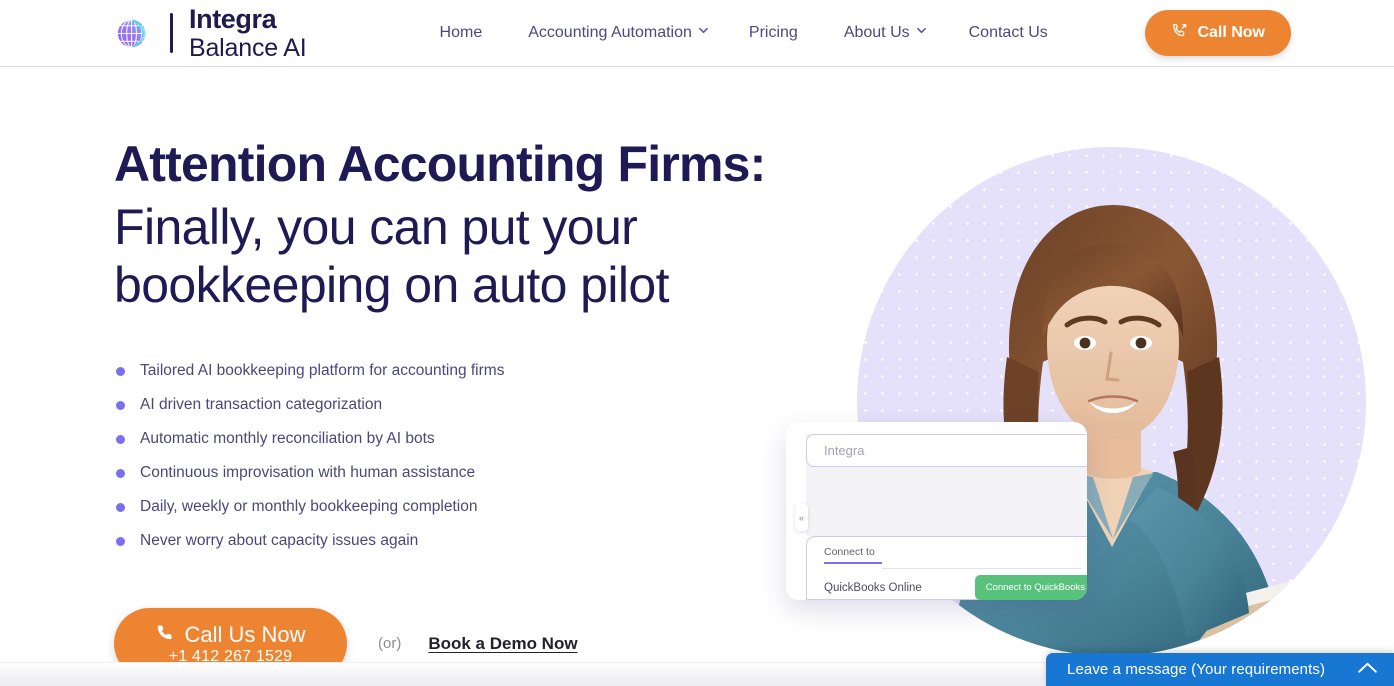  I want to click on nav-label-pricing: Pricing, so click(773, 32).